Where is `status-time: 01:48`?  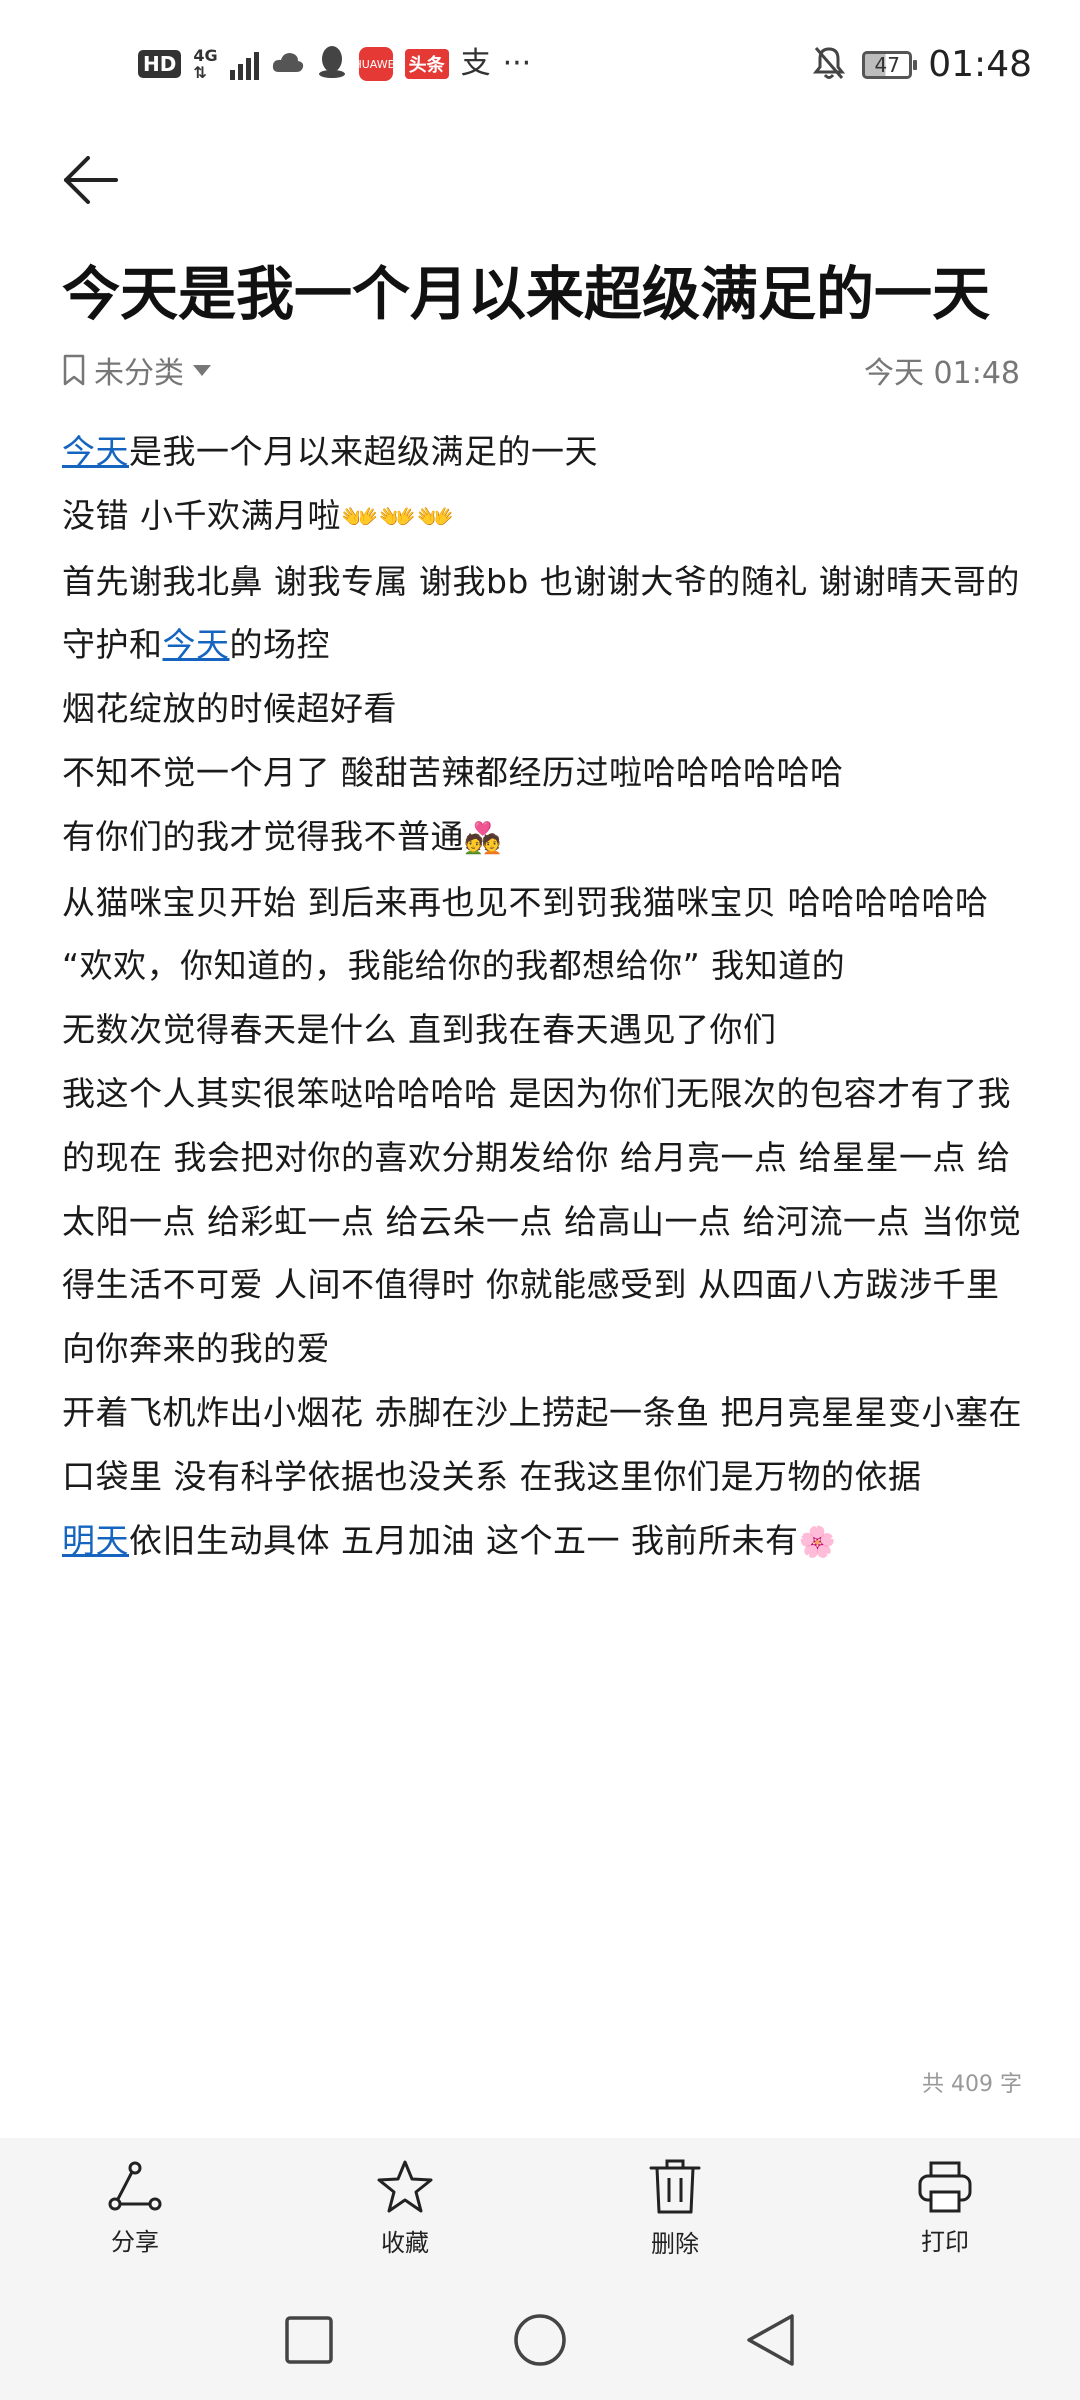
status-time: 01:48 is located at coordinates (980, 64).